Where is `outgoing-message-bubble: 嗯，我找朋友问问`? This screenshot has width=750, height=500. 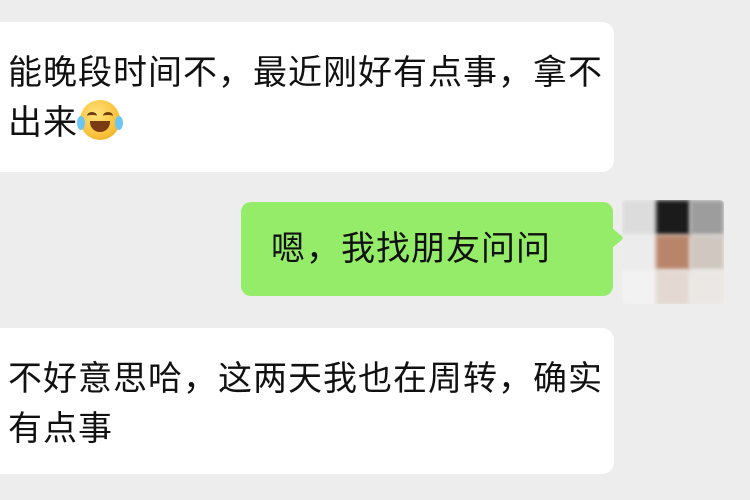 outgoing-message-bubble: 嗯，我找朋友问问 is located at coordinates (432, 249).